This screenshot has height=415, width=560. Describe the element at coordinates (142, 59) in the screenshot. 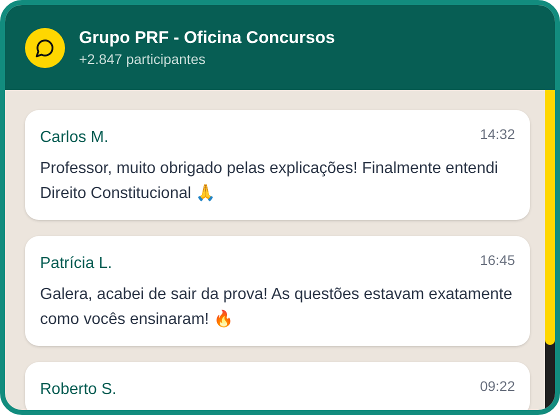

I see `participant-count: +2.847 participantes` at that location.